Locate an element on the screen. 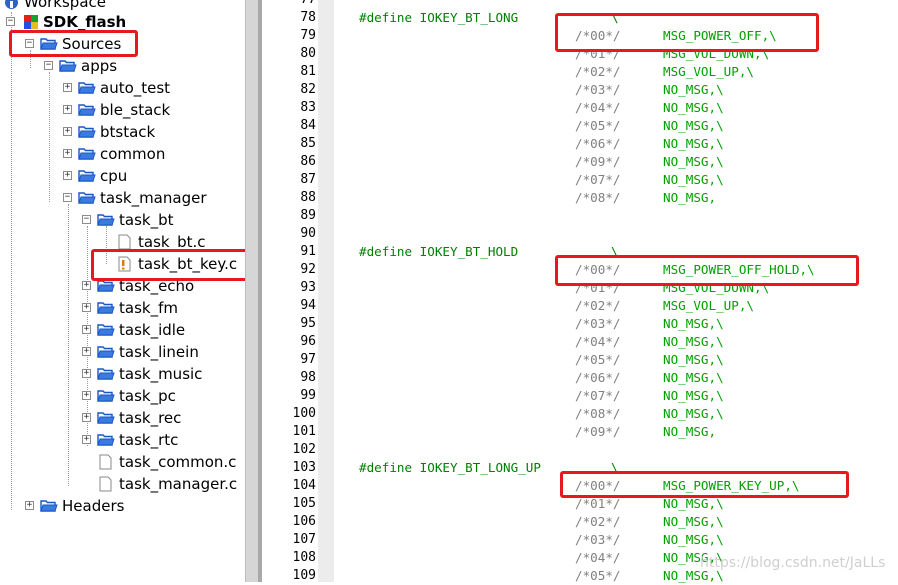 This screenshot has width=898, height=585. folder-label: task_bt is located at coordinates (146, 220).